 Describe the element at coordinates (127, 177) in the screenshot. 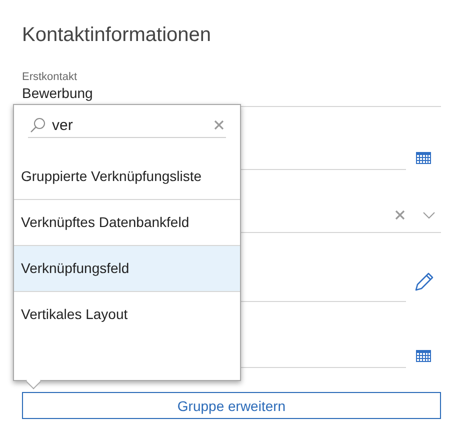

I see `menu-item: Gruppierte Verknüpfungsliste` at that location.